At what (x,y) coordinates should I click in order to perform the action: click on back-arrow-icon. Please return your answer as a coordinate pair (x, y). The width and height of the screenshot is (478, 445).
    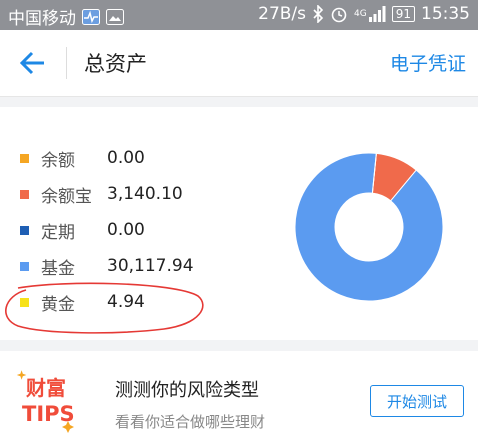
    Looking at the image, I should click on (33, 63).